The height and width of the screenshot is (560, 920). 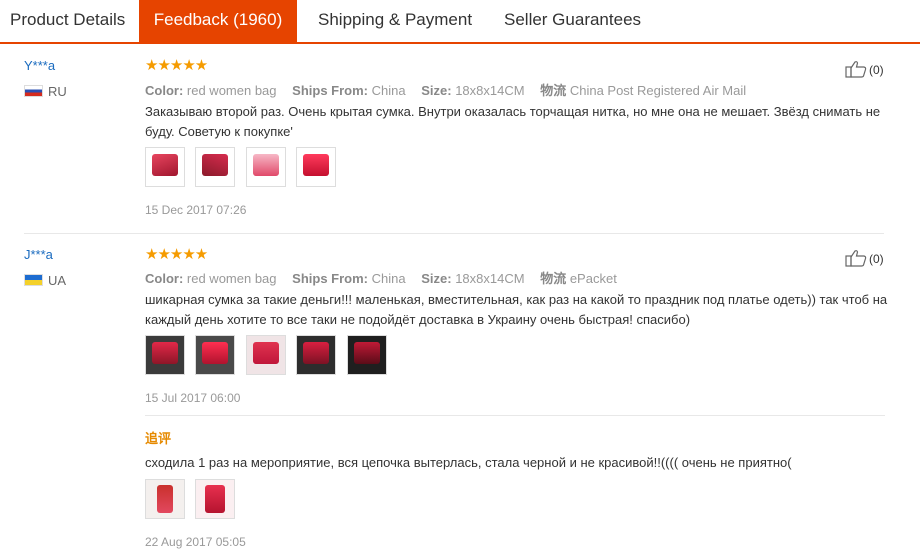 I want to click on country-code: UA, so click(x=57, y=280).